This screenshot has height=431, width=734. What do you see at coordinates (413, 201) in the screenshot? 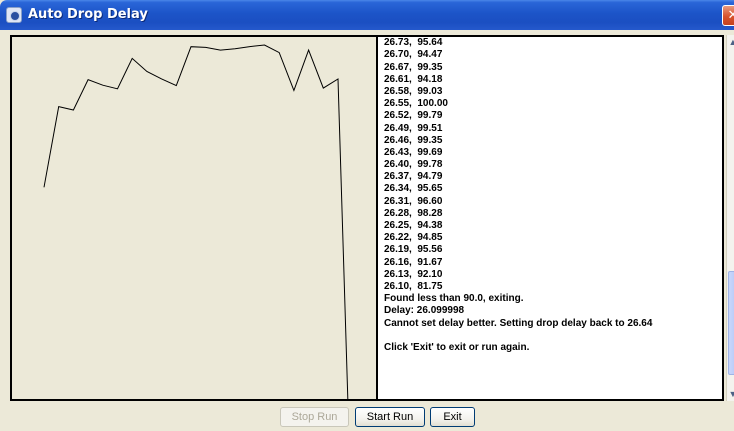
I see `log-line: 26.31, 96.60` at bounding box center [413, 201].